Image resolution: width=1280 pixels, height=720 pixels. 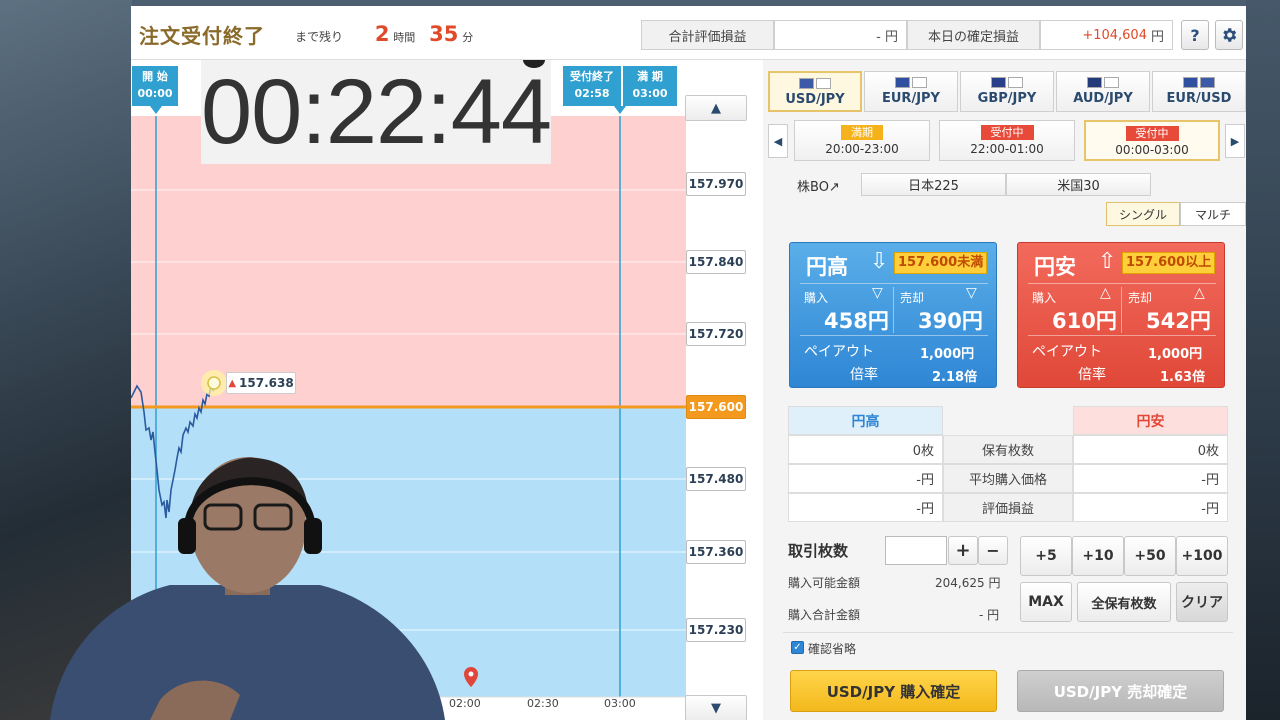 I want to click on available-value: 204,625 円, so click(x=968, y=583).